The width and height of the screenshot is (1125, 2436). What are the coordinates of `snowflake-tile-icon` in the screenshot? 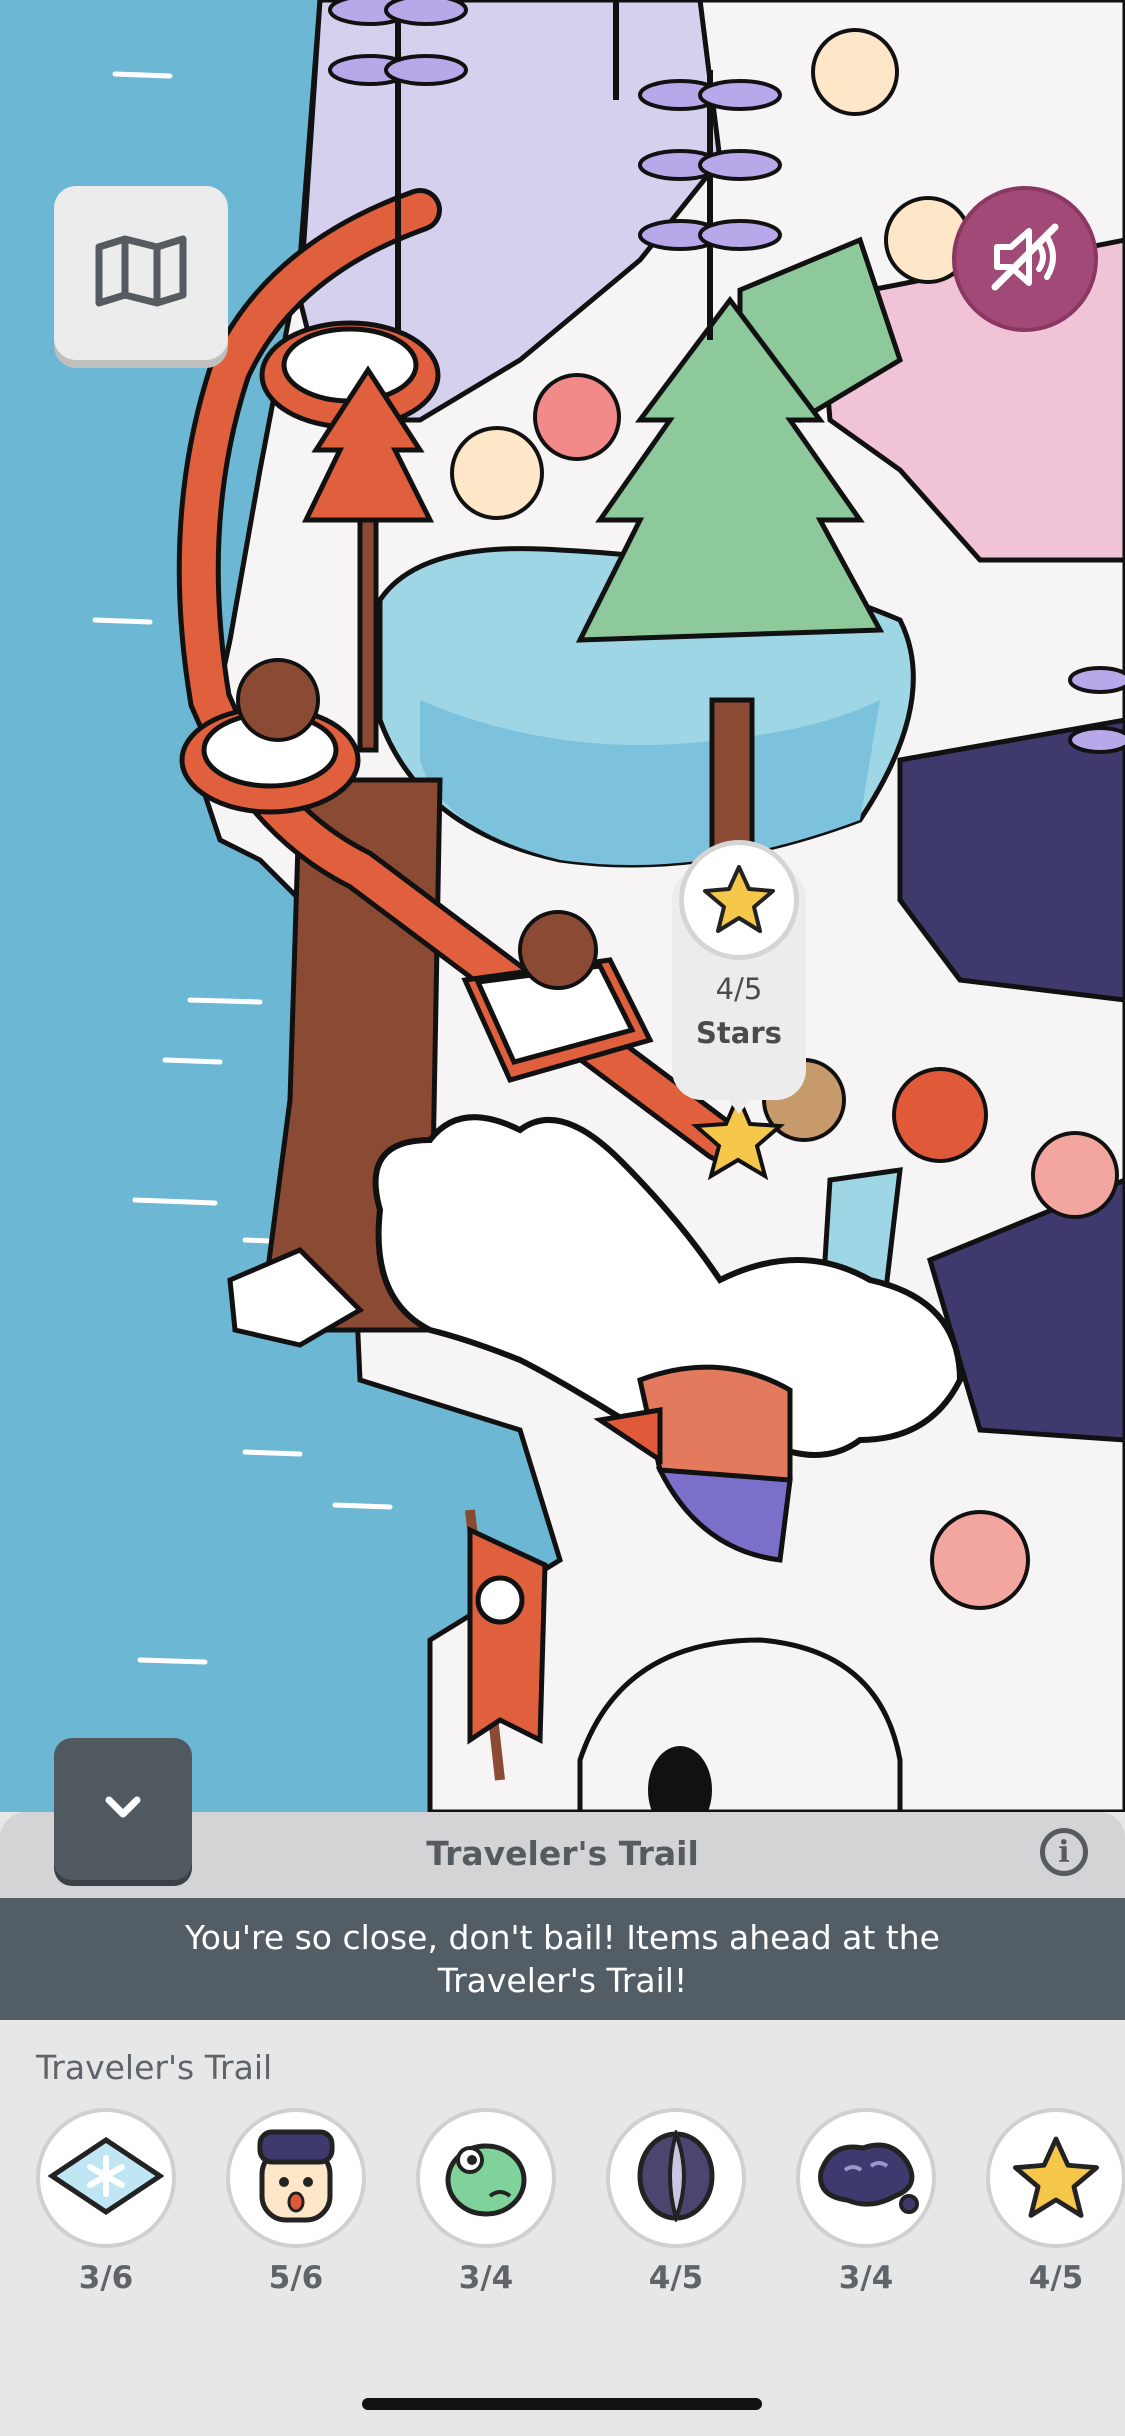 It's located at (106, 2178).